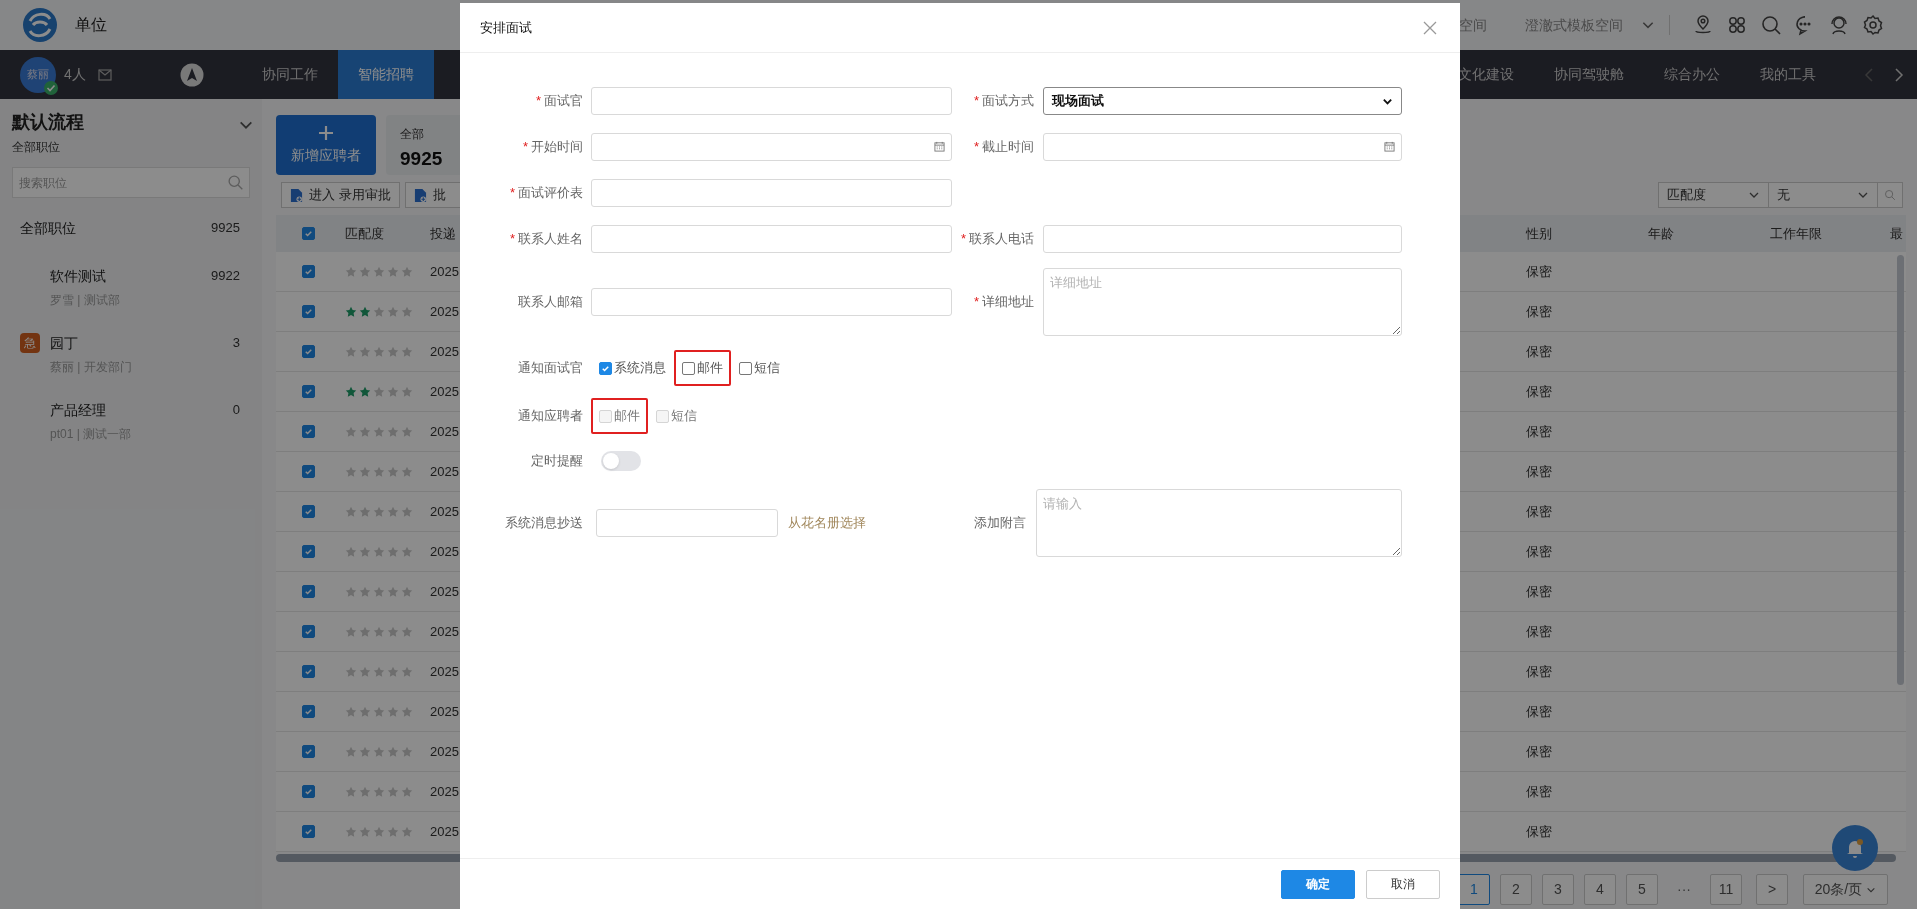 This screenshot has width=1917, height=909. I want to click on column-header: 匹配度, so click(384, 233).